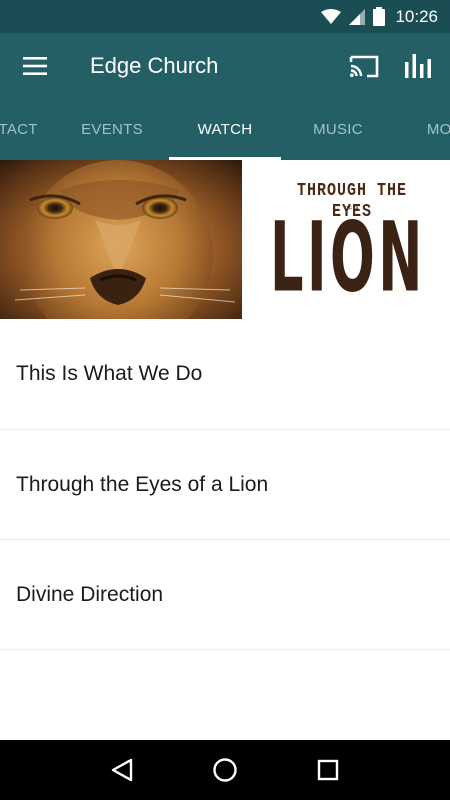 This screenshot has width=450, height=800. I want to click on series-artwork: THROUGH THE EYES OF A LION, so click(346, 239).